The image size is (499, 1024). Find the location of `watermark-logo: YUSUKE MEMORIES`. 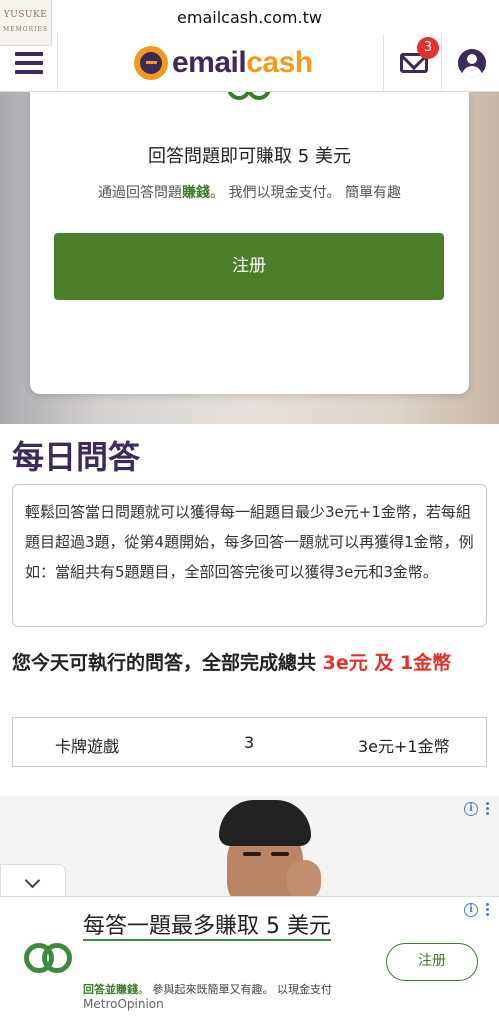

watermark-logo: YUSUKE MEMORIES is located at coordinates (26, 23).